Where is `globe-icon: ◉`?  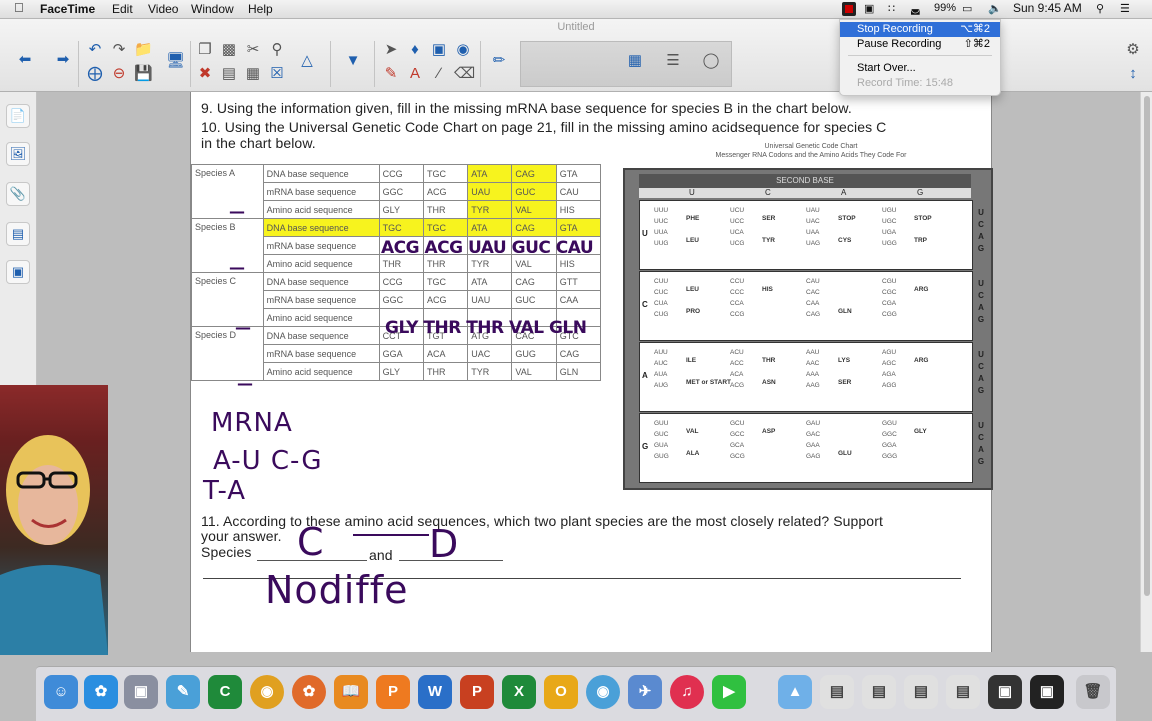
globe-icon: ◉ is located at coordinates (603, 692).